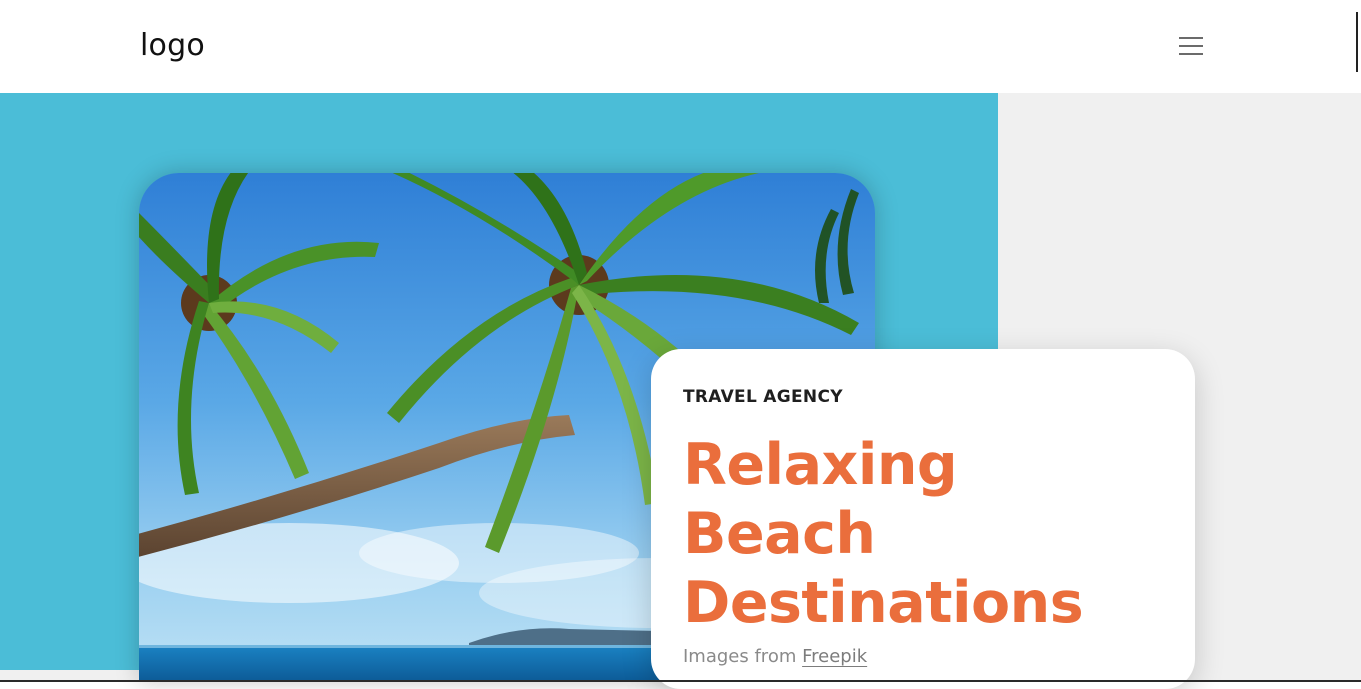 The width and height of the screenshot is (1361, 689). What do you see at coordinates (779, 534) in the screenshot?
I see `headline-line-2: Beach` at bounding box center [779, 534].